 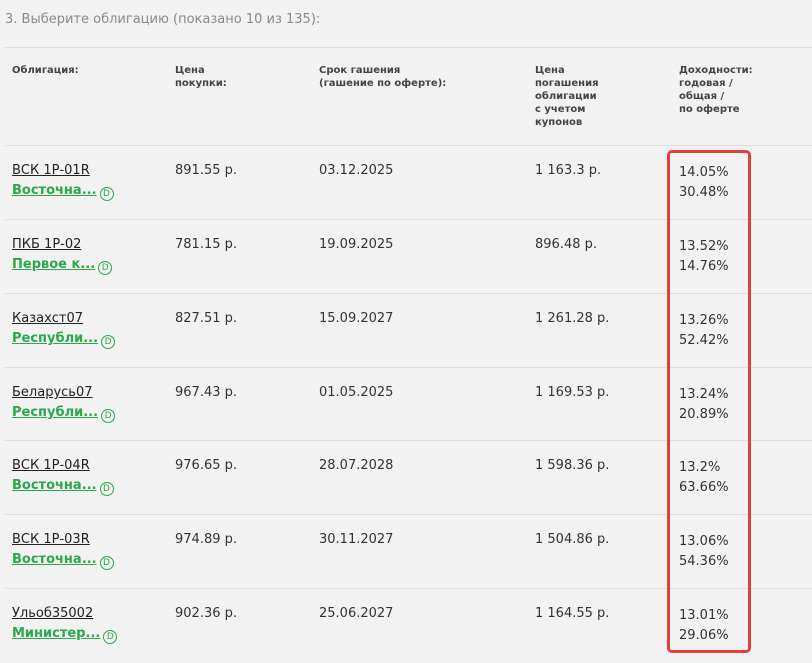 I want to click on yield-total: 14.76%, so click(x=704, y=266).